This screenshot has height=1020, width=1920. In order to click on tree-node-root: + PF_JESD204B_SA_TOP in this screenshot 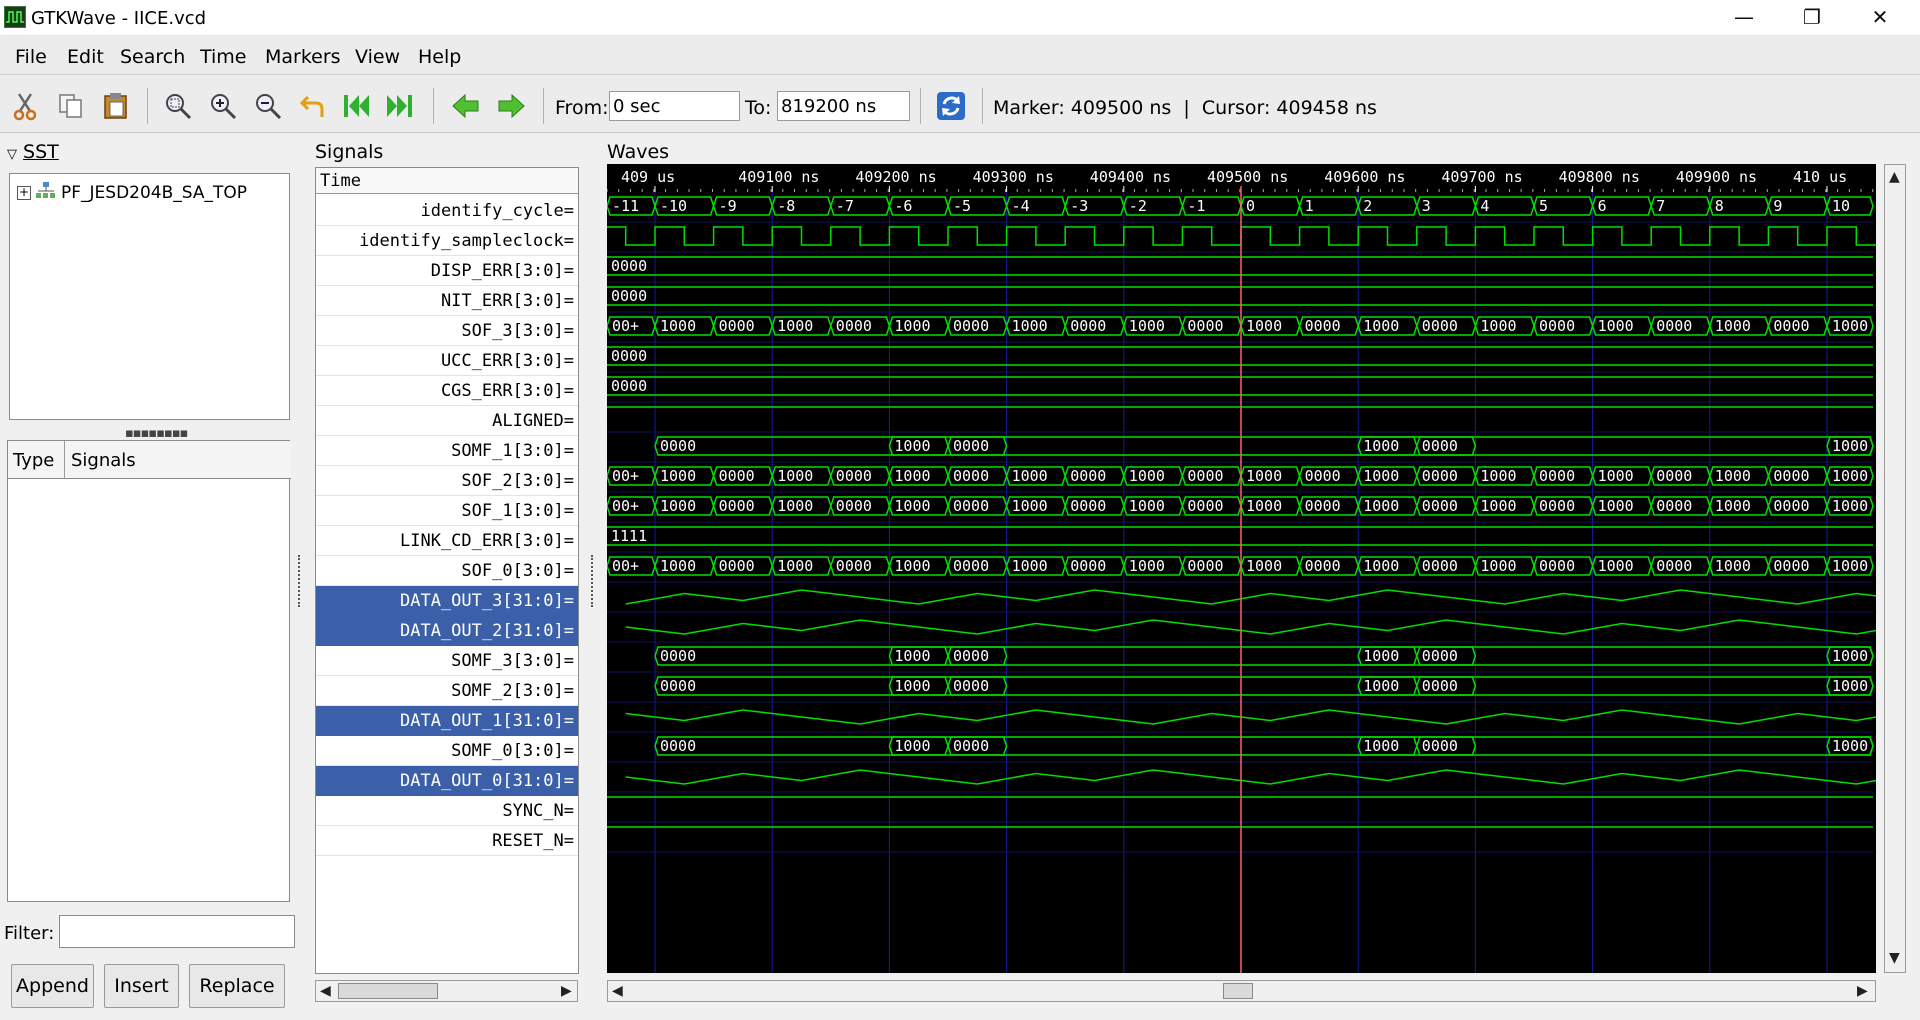, I will do `click(132, 192)`.